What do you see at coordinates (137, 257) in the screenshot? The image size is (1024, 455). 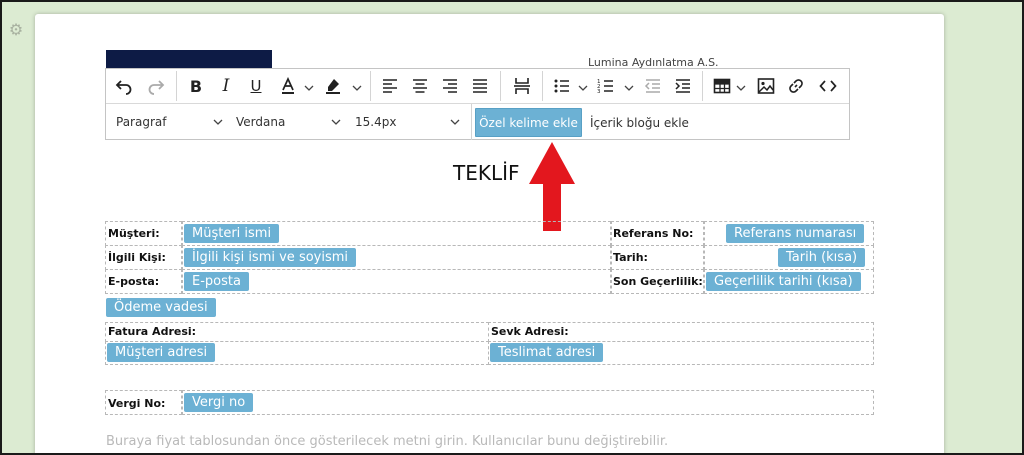 I see `contact-label: İlgili Kişi:` at bounding box center [137, 257].